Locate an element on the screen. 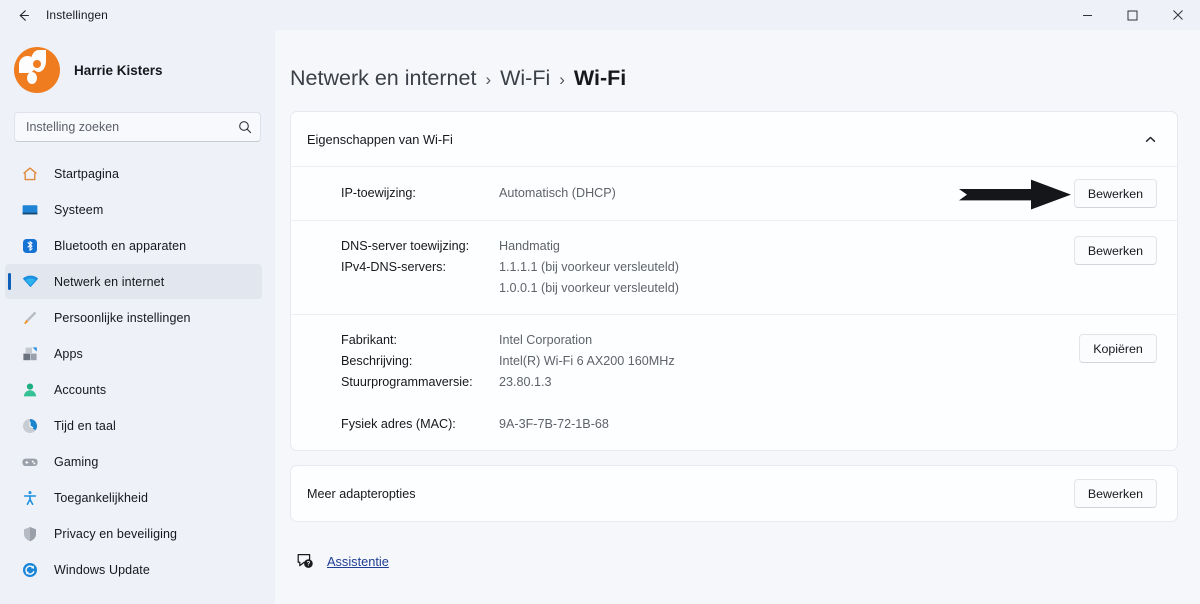  profile-name: Harrie Kisters is located at coordinates (118, 70).